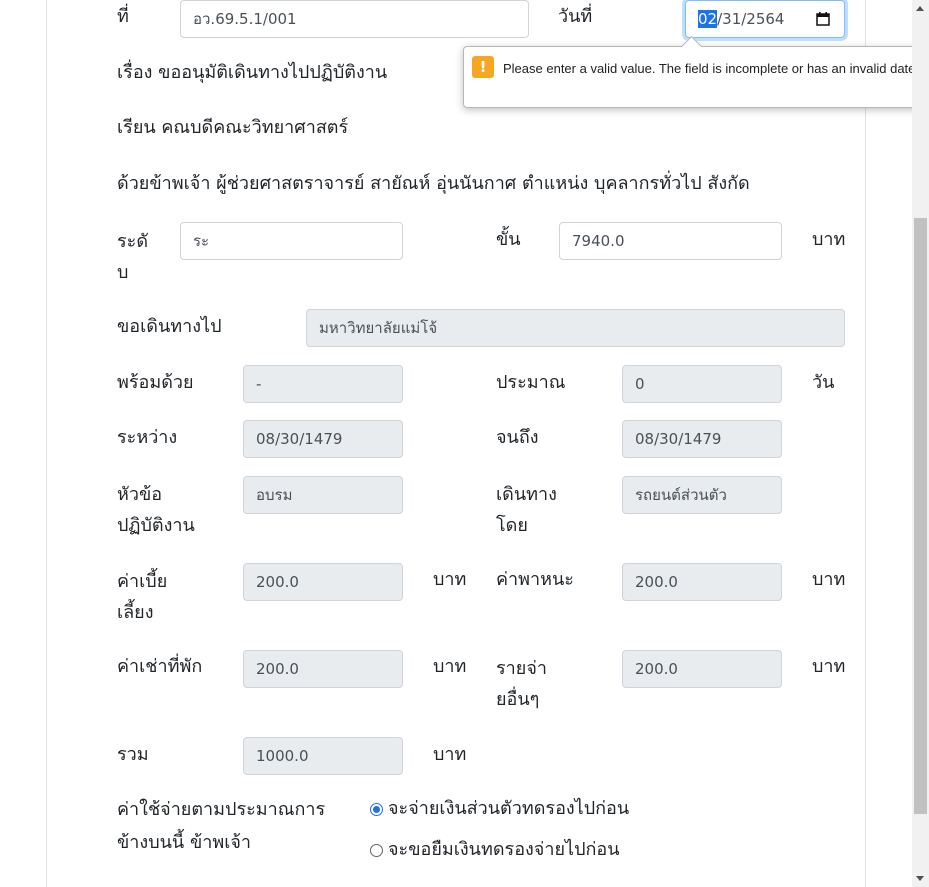  Describe the element at coordinates (670, 241) in the screenshot. I see `step-input: 7940.0` at that location.